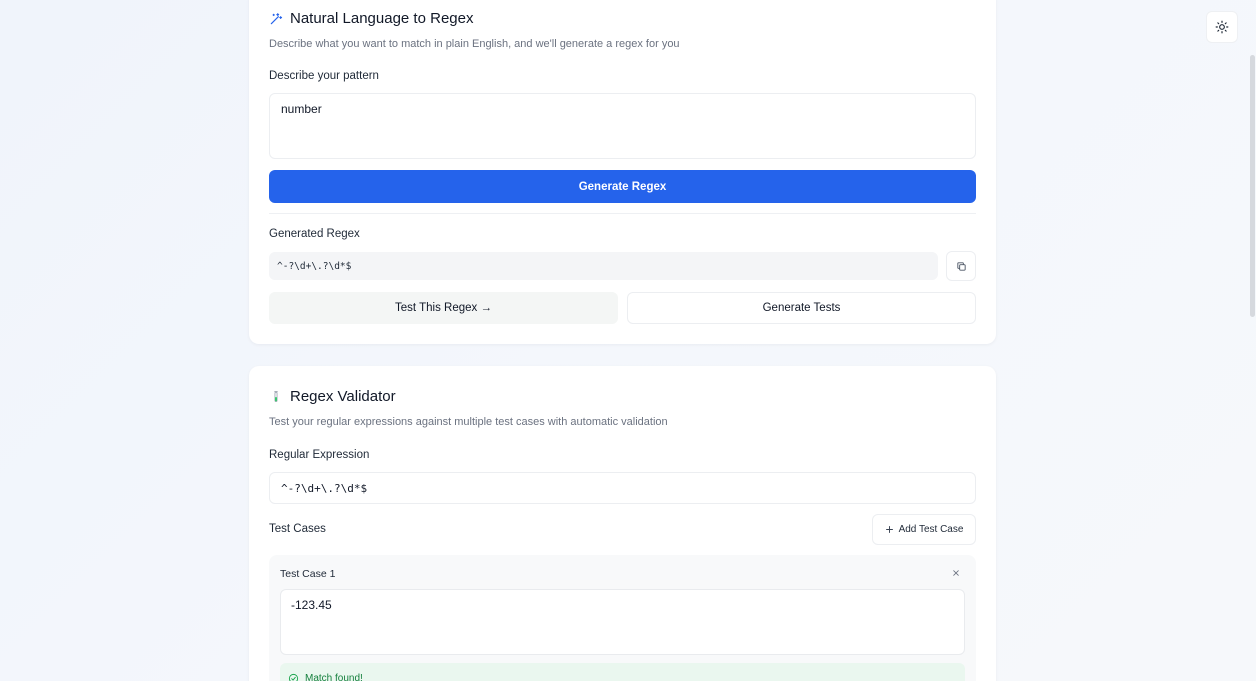 This screenshot has height=681, width=1256. I want to click on check-circle-icon, so click(293, 677).